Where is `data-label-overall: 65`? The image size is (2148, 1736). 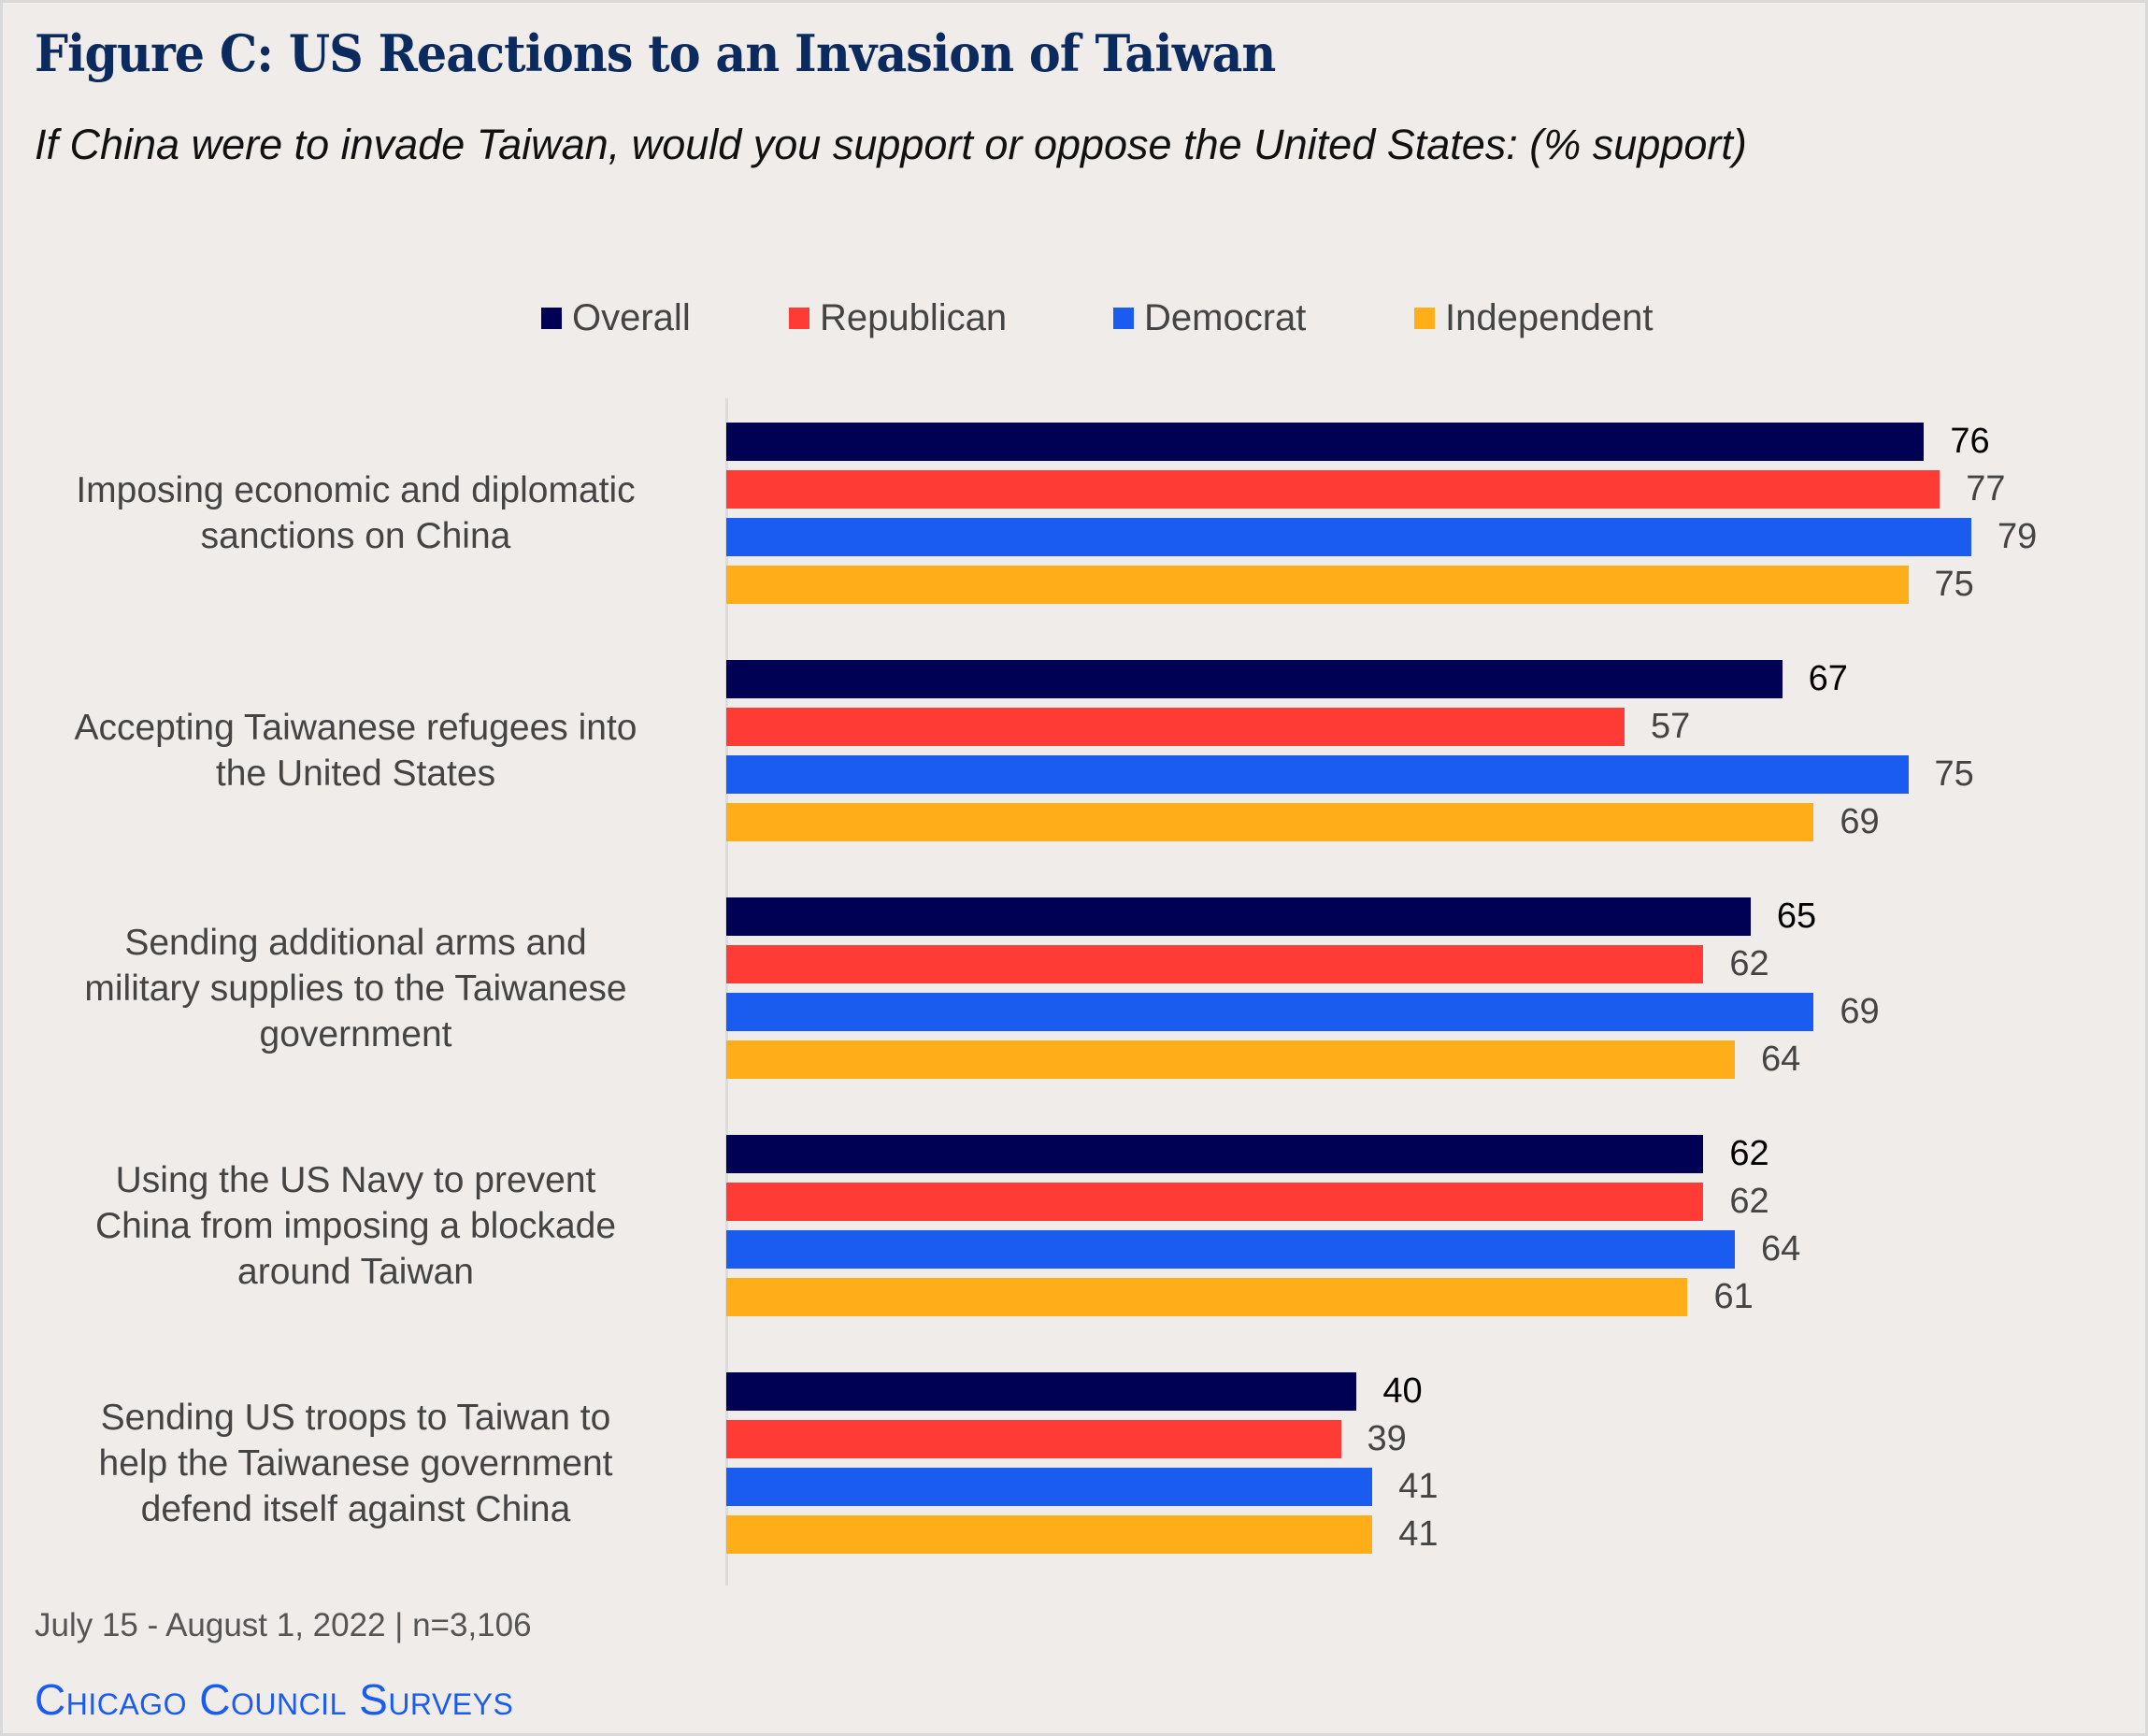
data-label-overall: 65 is located at coordinates (1796, 916).